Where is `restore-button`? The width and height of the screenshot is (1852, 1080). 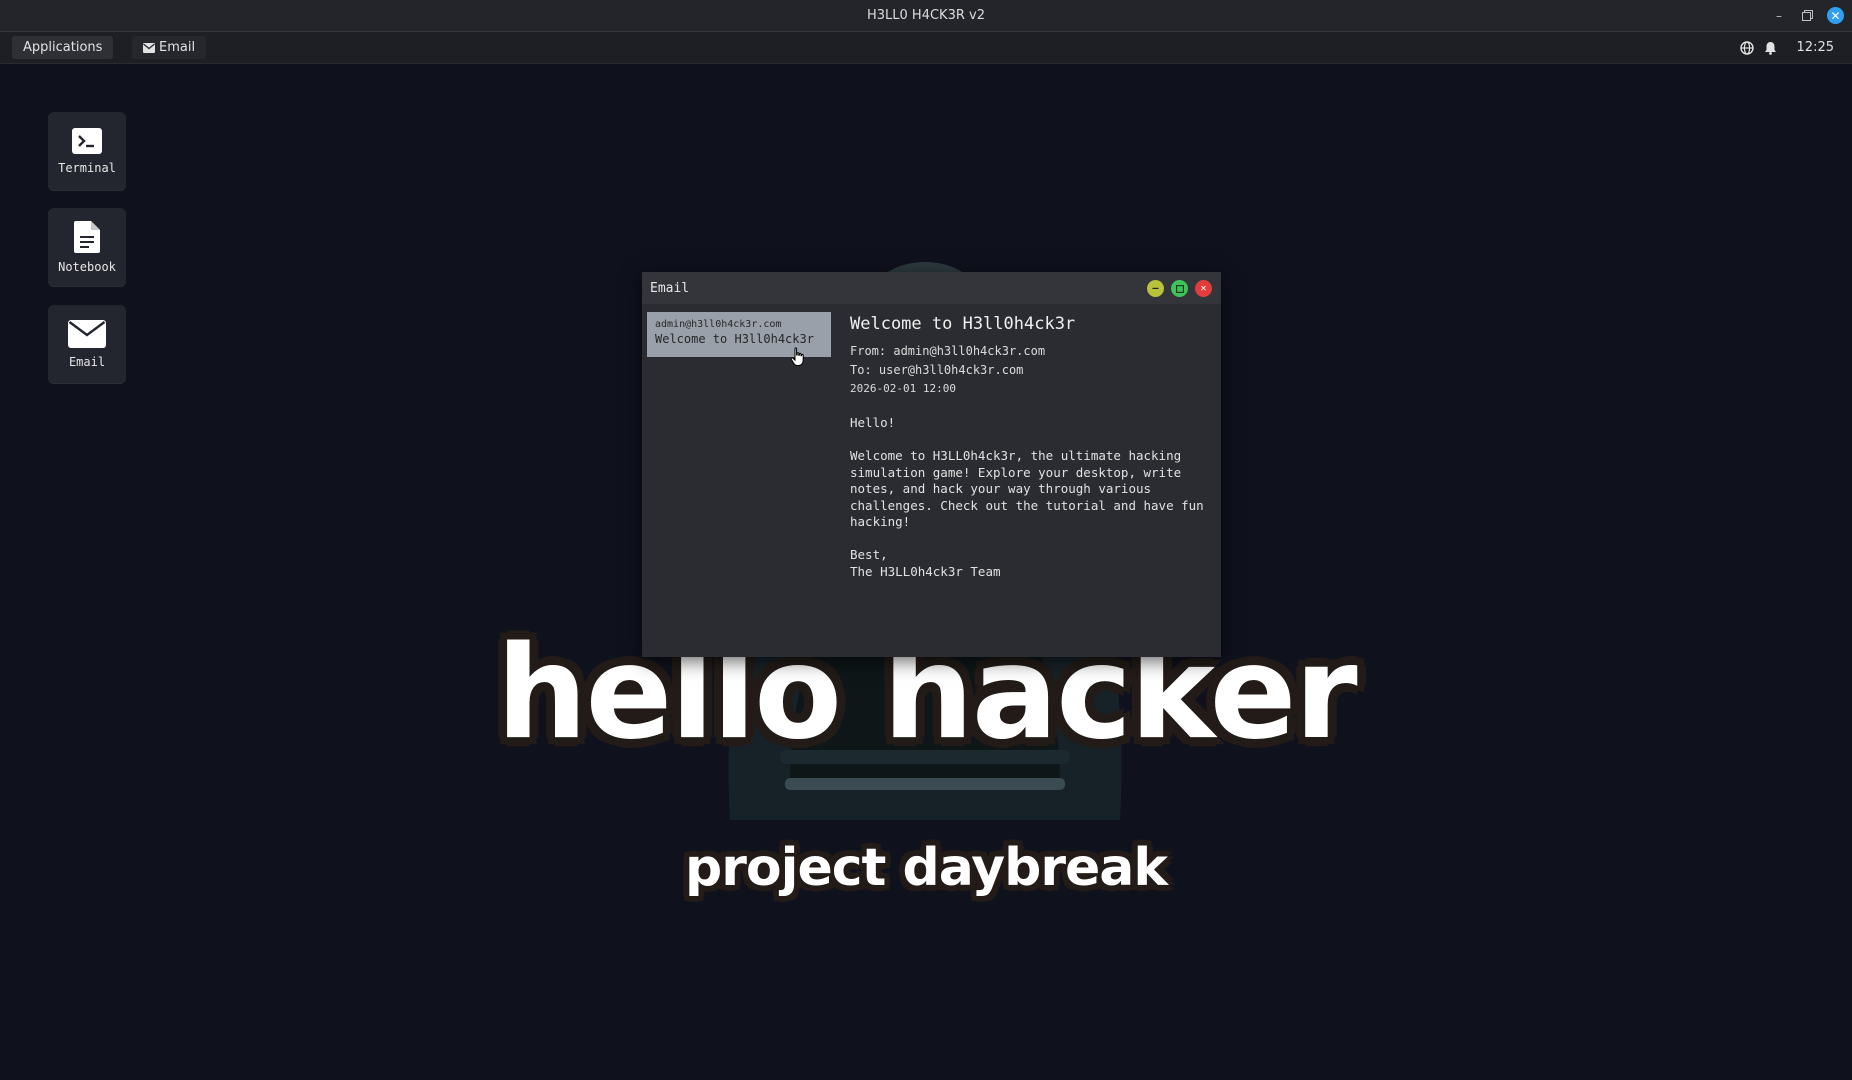 restore-button is located at coordinates (1807, 16).